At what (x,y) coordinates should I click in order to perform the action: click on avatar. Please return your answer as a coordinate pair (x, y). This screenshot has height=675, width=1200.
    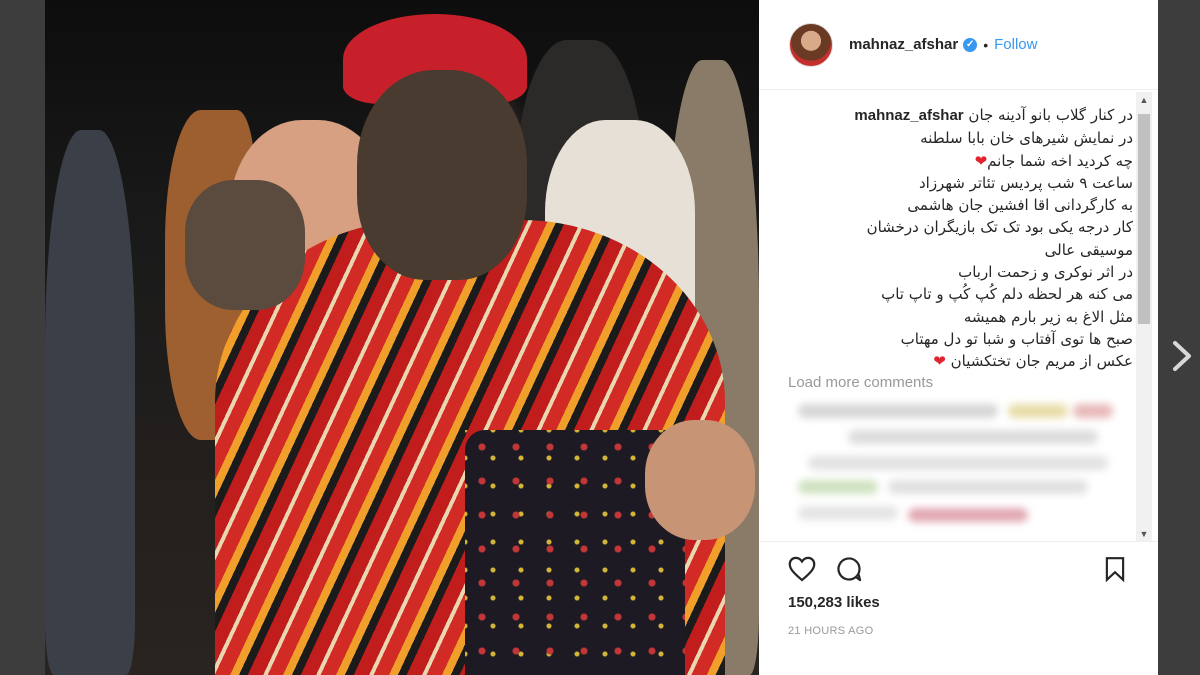
    Looking at the image, I should click on (811, 44).